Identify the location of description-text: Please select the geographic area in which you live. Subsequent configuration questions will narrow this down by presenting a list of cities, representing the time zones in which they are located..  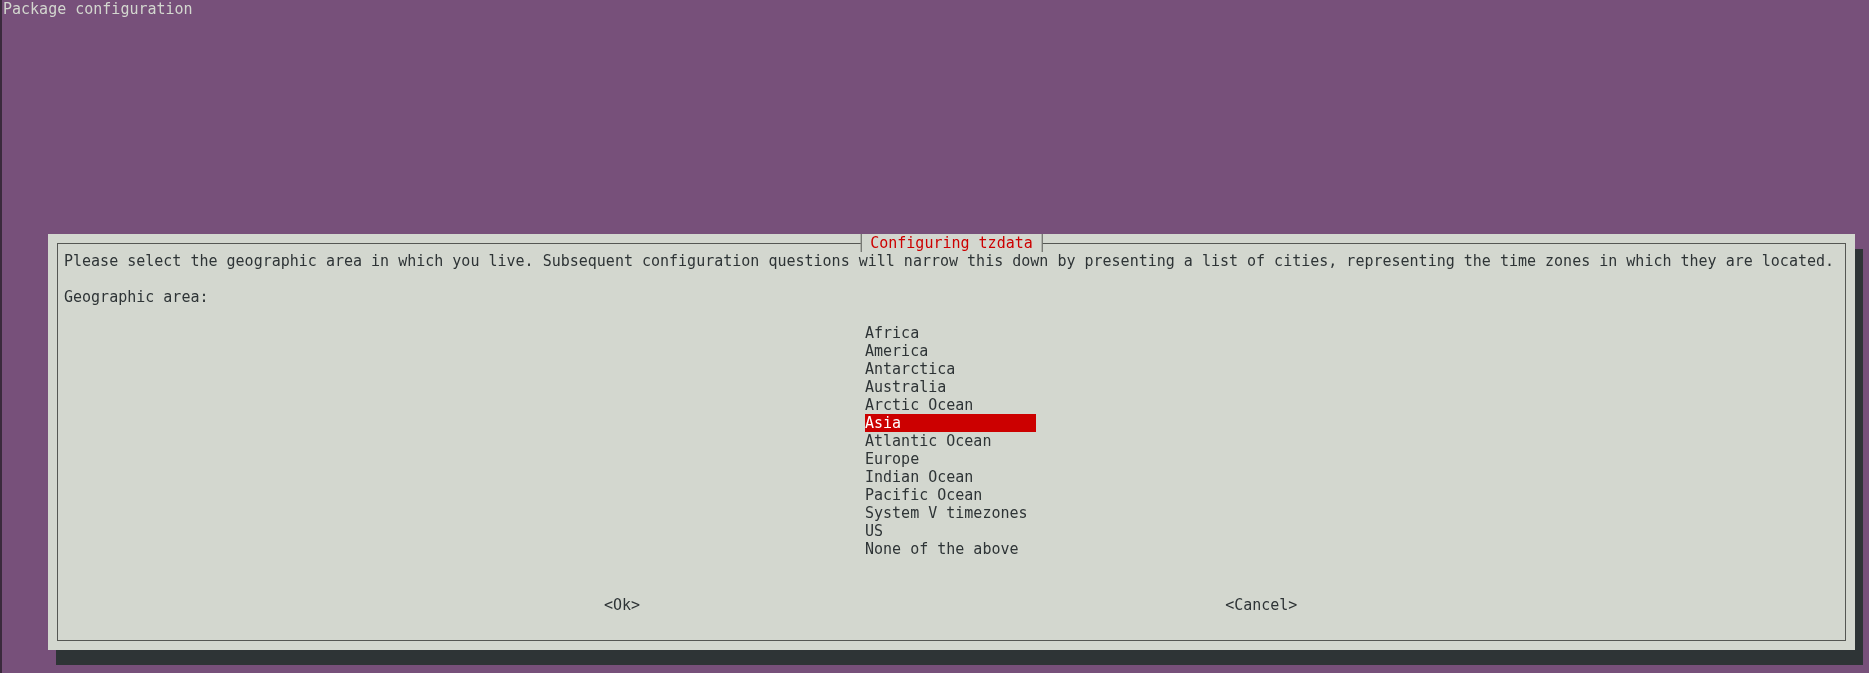
(949, 261).